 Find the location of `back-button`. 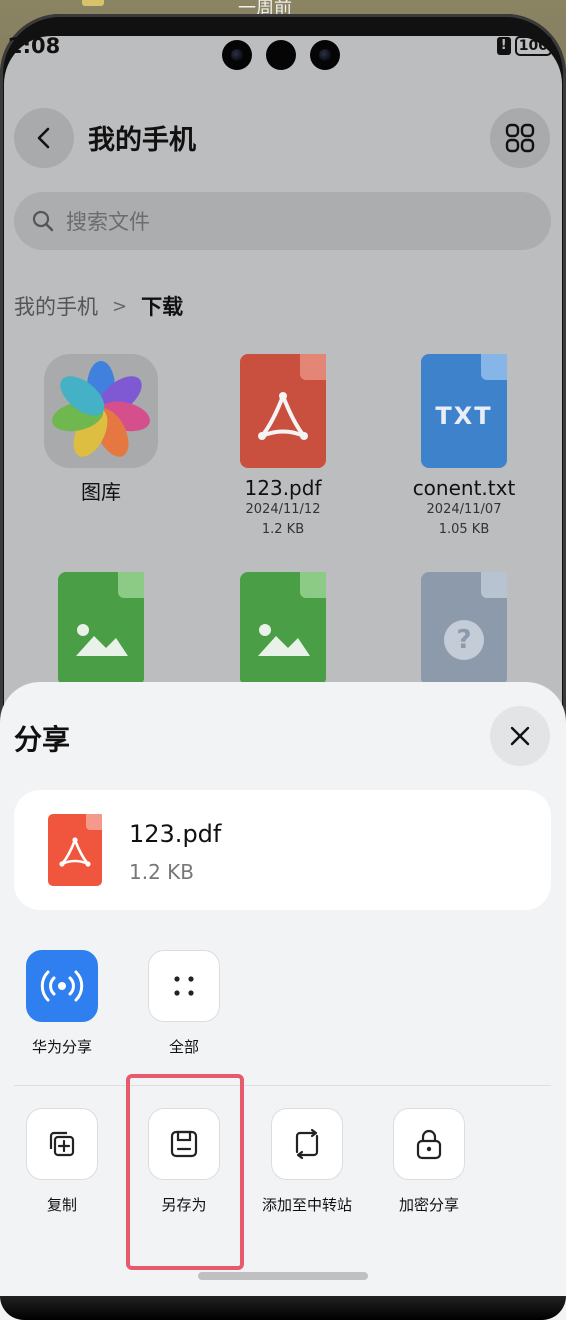

back-button is located at coordinates (44, 138).